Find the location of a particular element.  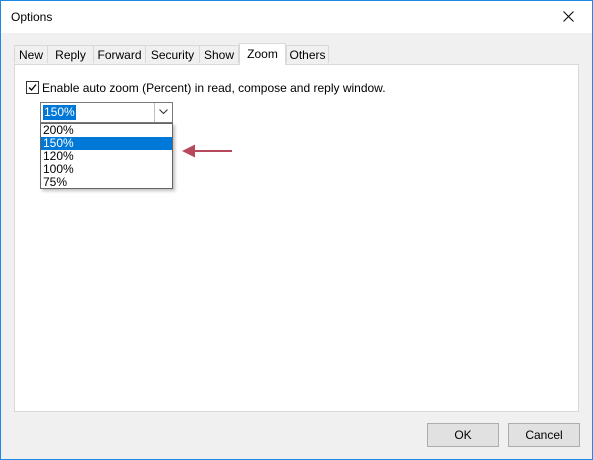

close-button is located at coordinates (569, 17).